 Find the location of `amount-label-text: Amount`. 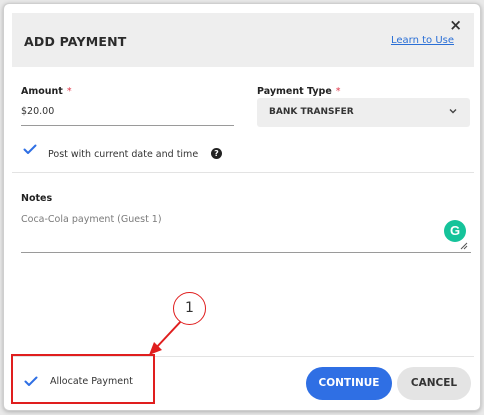

amount-label-text: Amount is located at coordinates (42, 91).